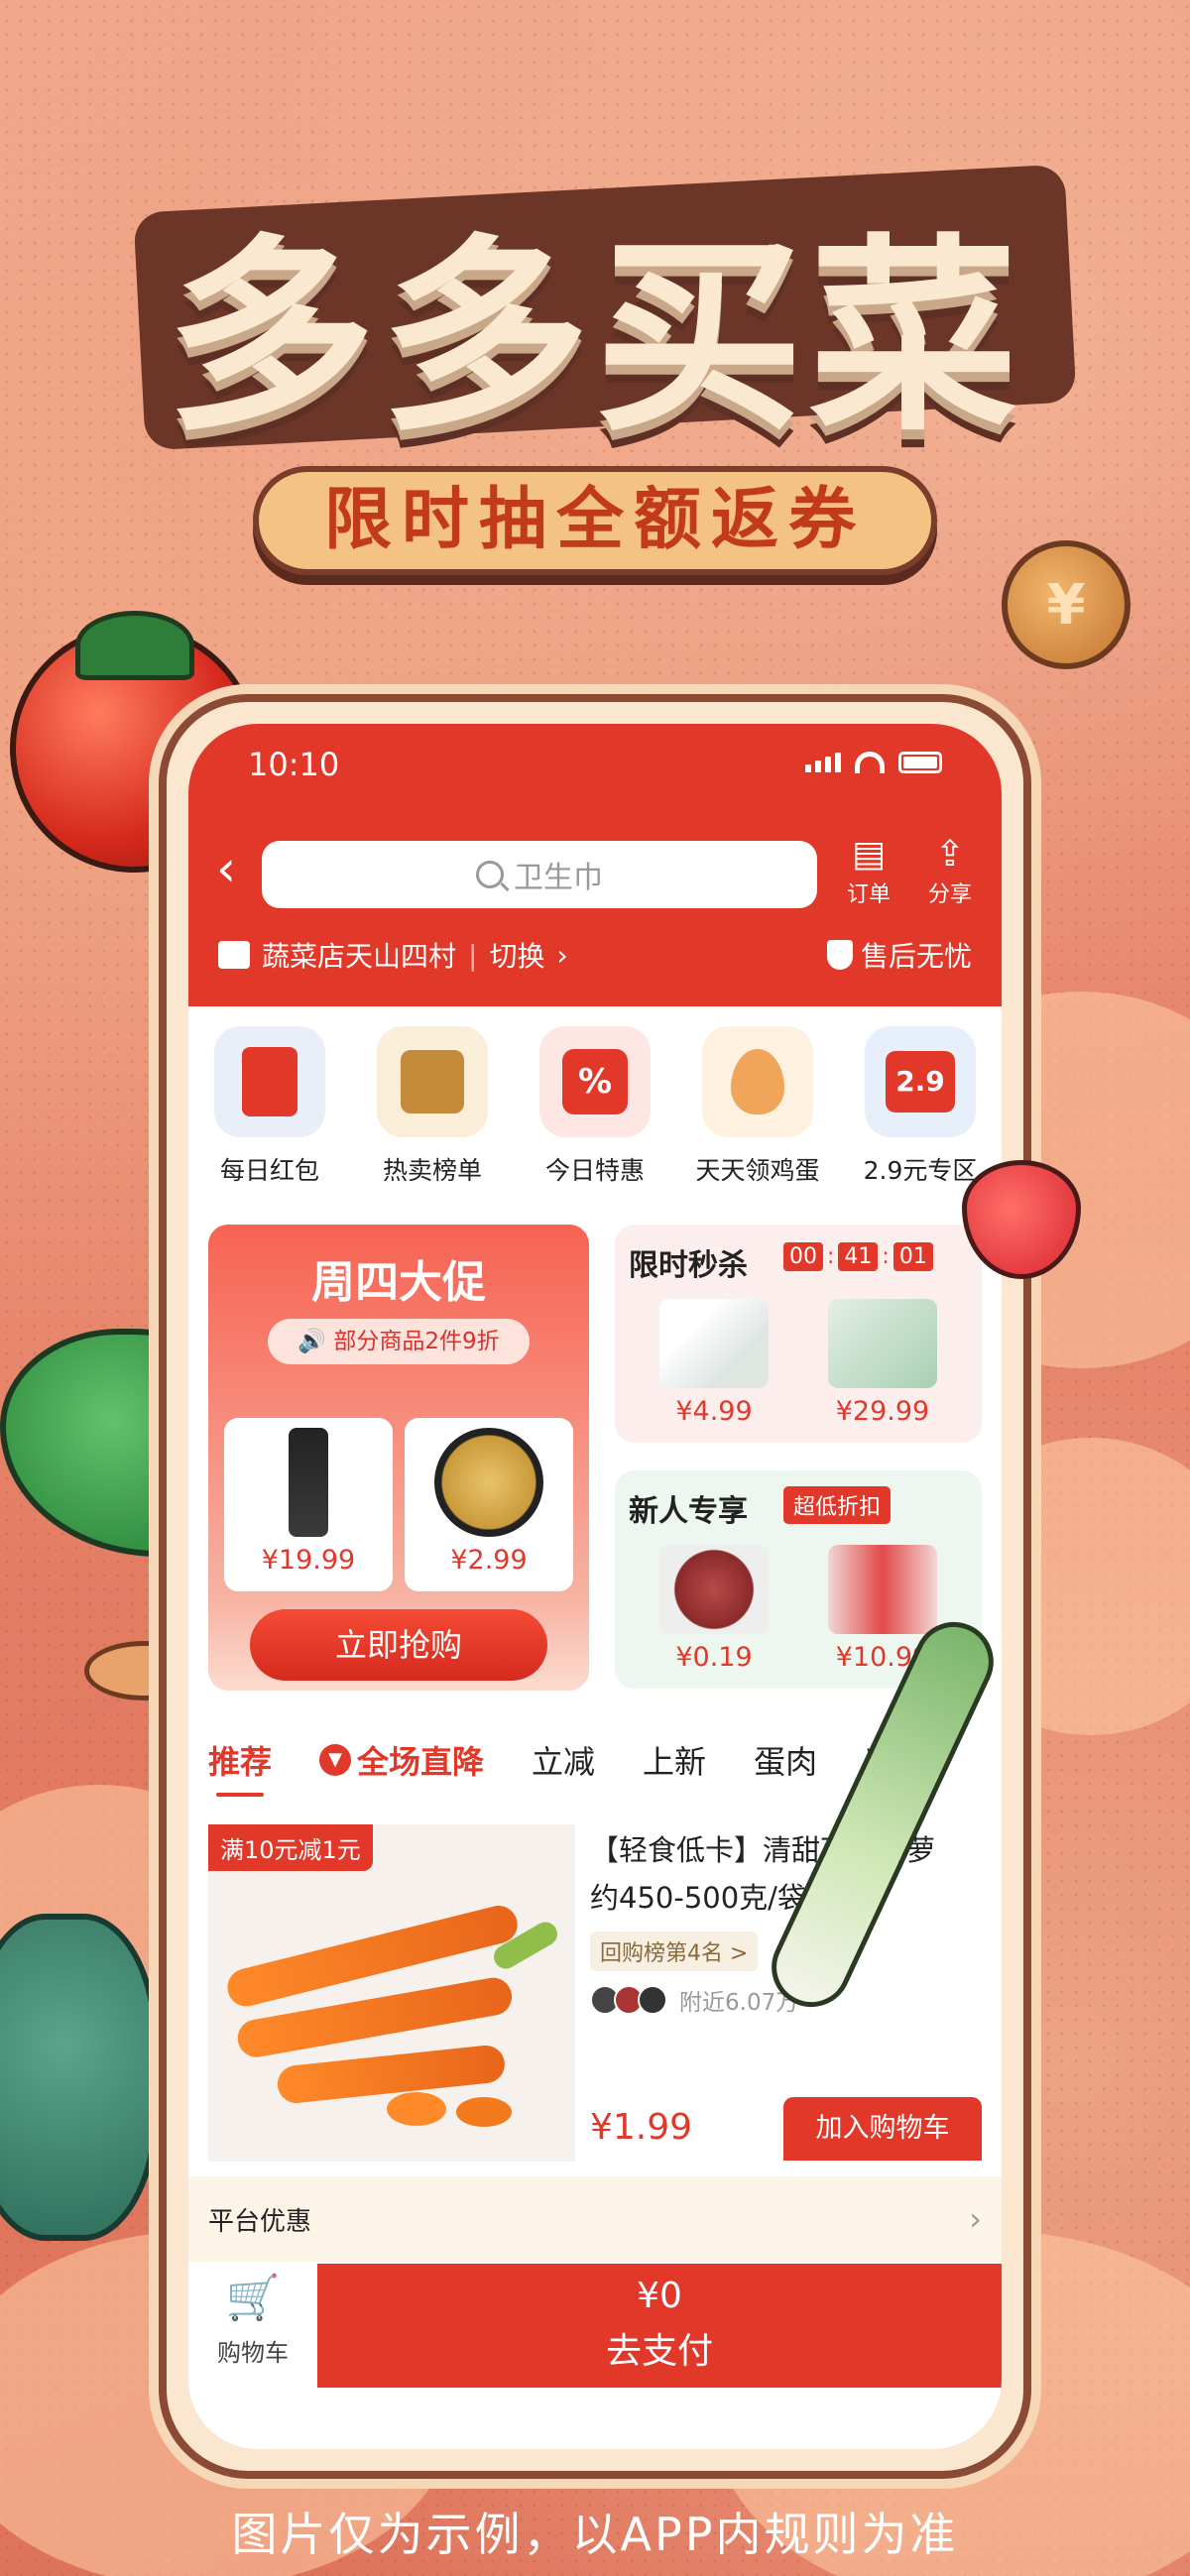  I want to click on broccoli-illustration, so click(79, 2078).